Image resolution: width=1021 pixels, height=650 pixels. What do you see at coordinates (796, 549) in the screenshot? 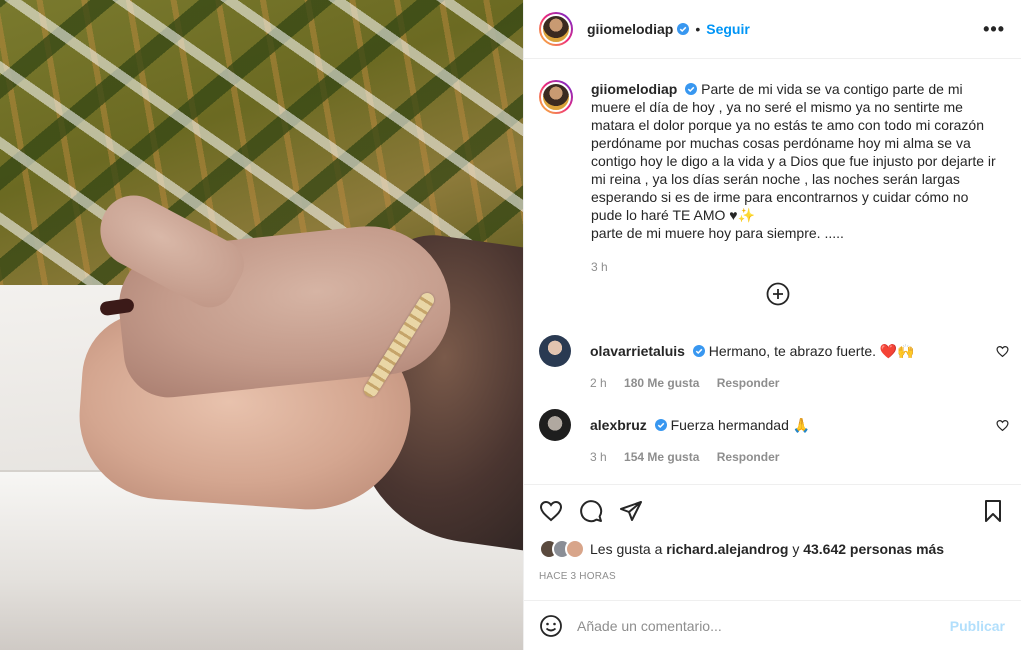
I see `likes-middle: y` at bounding box center [796, 549].